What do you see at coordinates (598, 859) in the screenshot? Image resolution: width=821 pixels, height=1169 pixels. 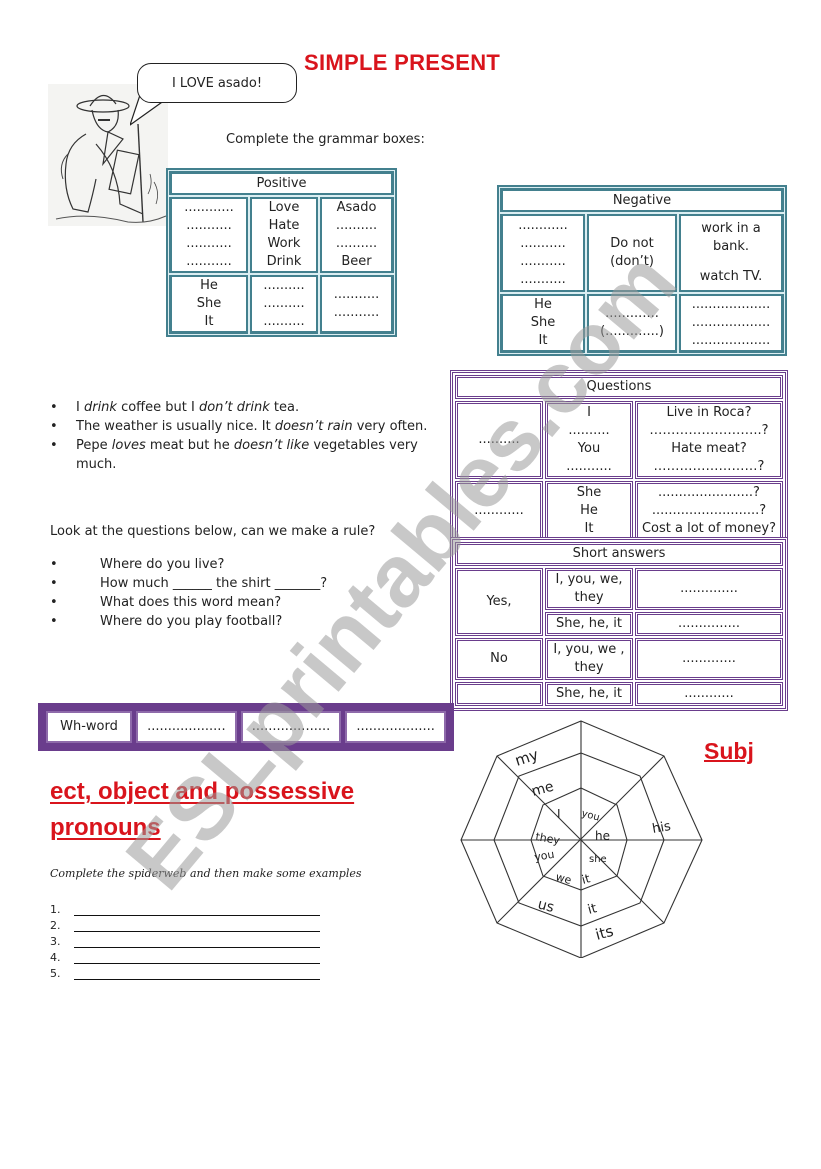 I see `web-word: she` at bounding box center [598, 859].